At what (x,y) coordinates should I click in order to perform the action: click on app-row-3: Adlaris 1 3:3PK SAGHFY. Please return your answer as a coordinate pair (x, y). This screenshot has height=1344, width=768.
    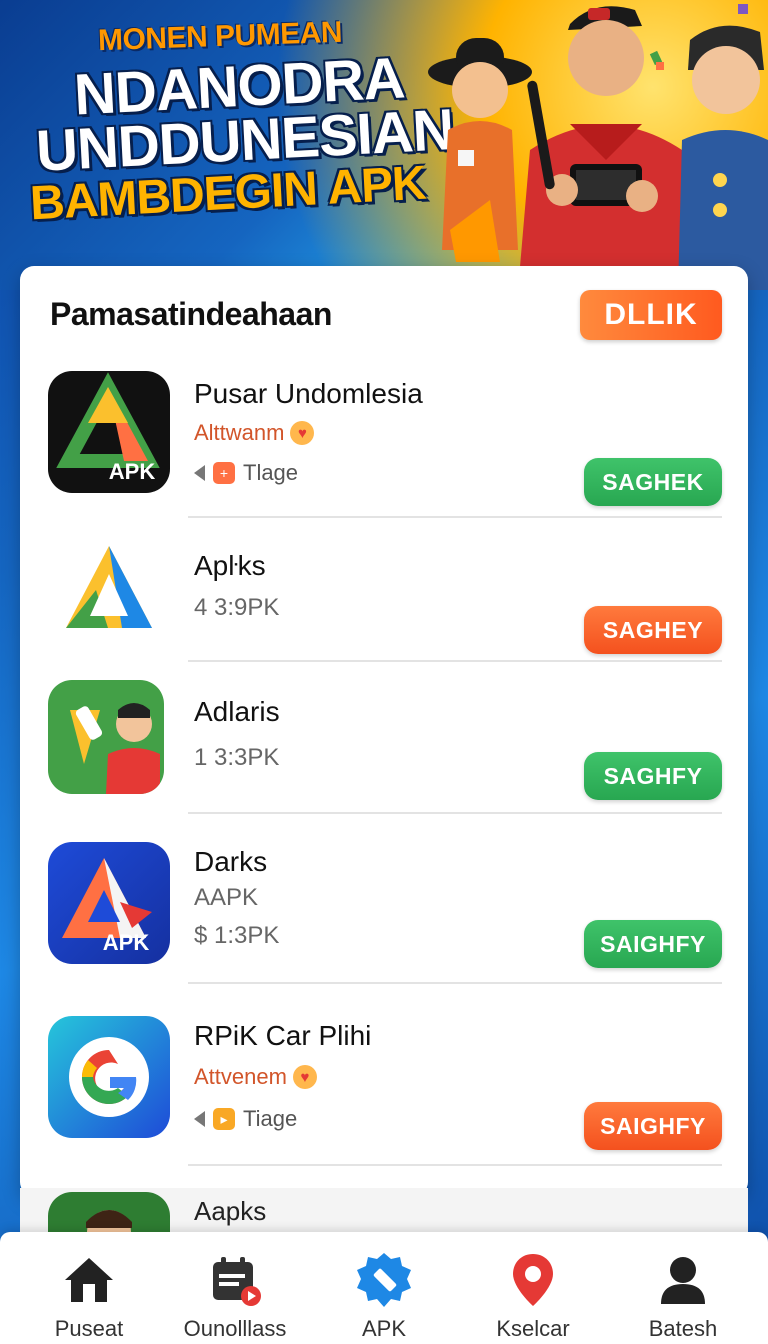
    Looking at the image, I should click on (384, 738).